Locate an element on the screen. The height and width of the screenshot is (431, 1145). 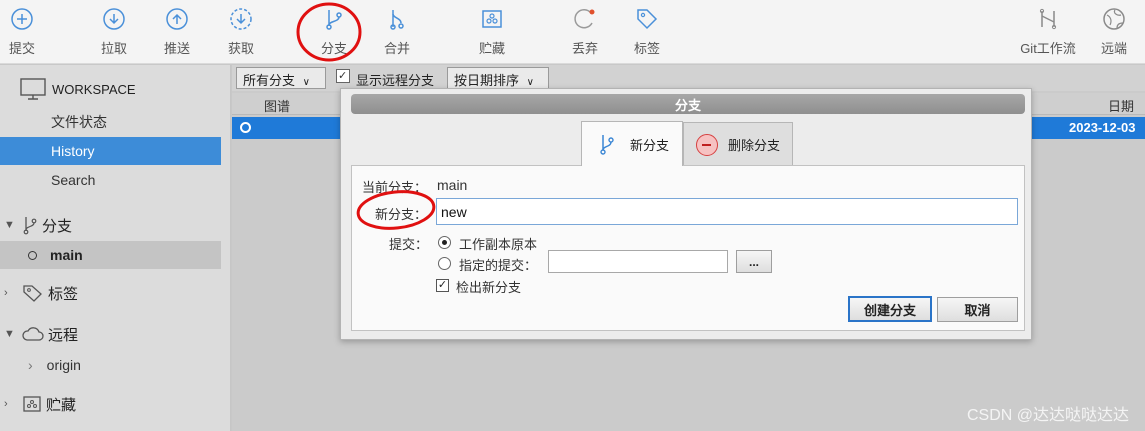
current-branch-label: 当前分支： is located at coordinates (395, 187).